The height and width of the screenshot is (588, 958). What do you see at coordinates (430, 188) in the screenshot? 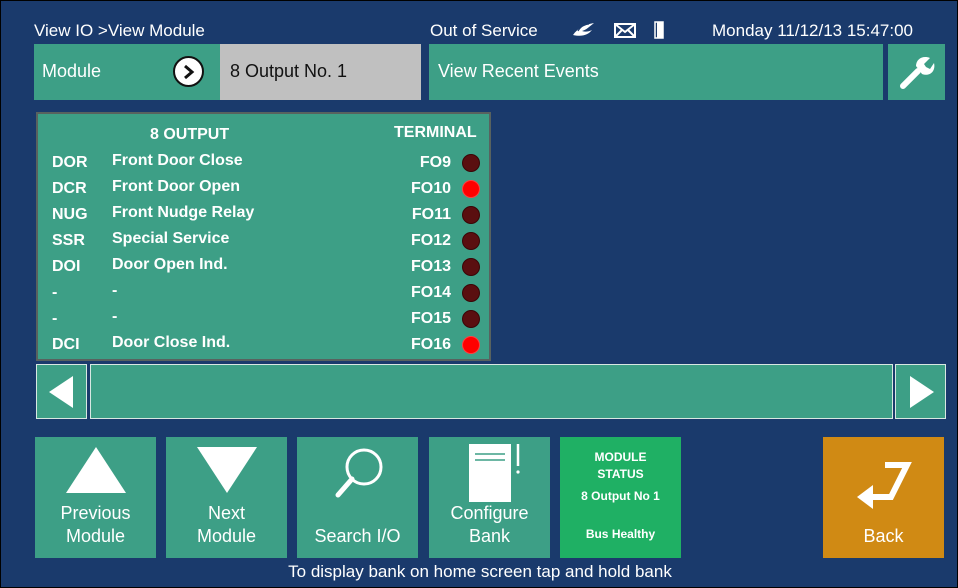
I see `io-terminal: FO10` at bounding box center [430, 188].